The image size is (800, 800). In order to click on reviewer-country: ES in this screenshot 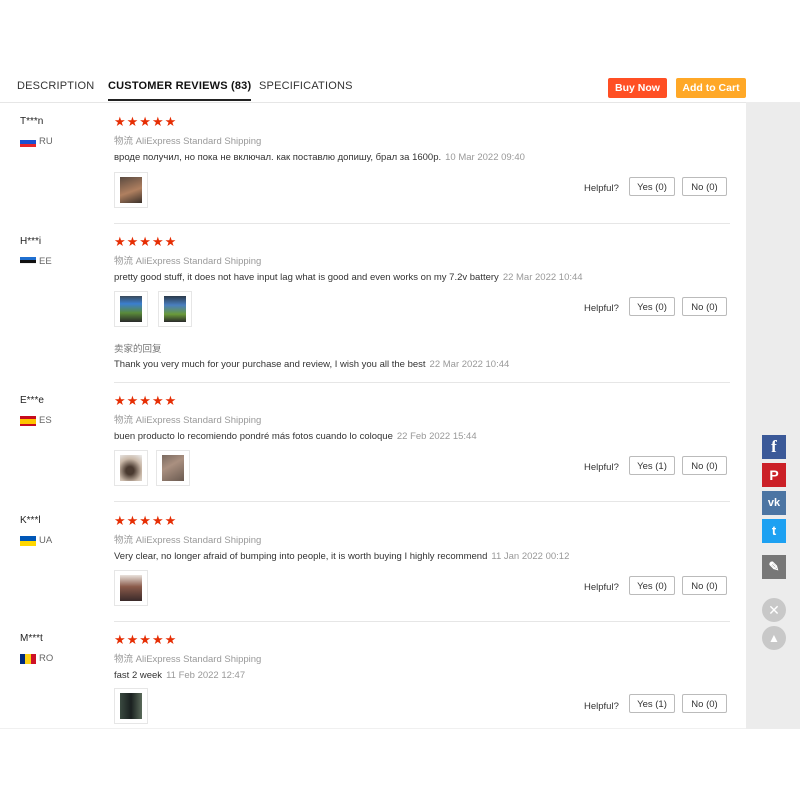, I will do `click(45, 420)`.